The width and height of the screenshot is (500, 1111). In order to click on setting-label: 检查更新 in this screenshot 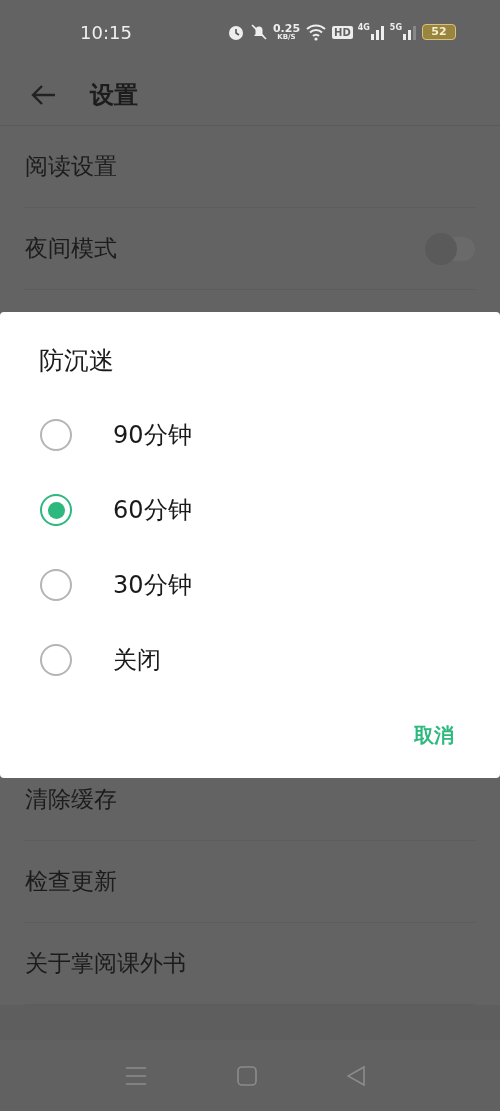, I will do `click(71, 882)`.